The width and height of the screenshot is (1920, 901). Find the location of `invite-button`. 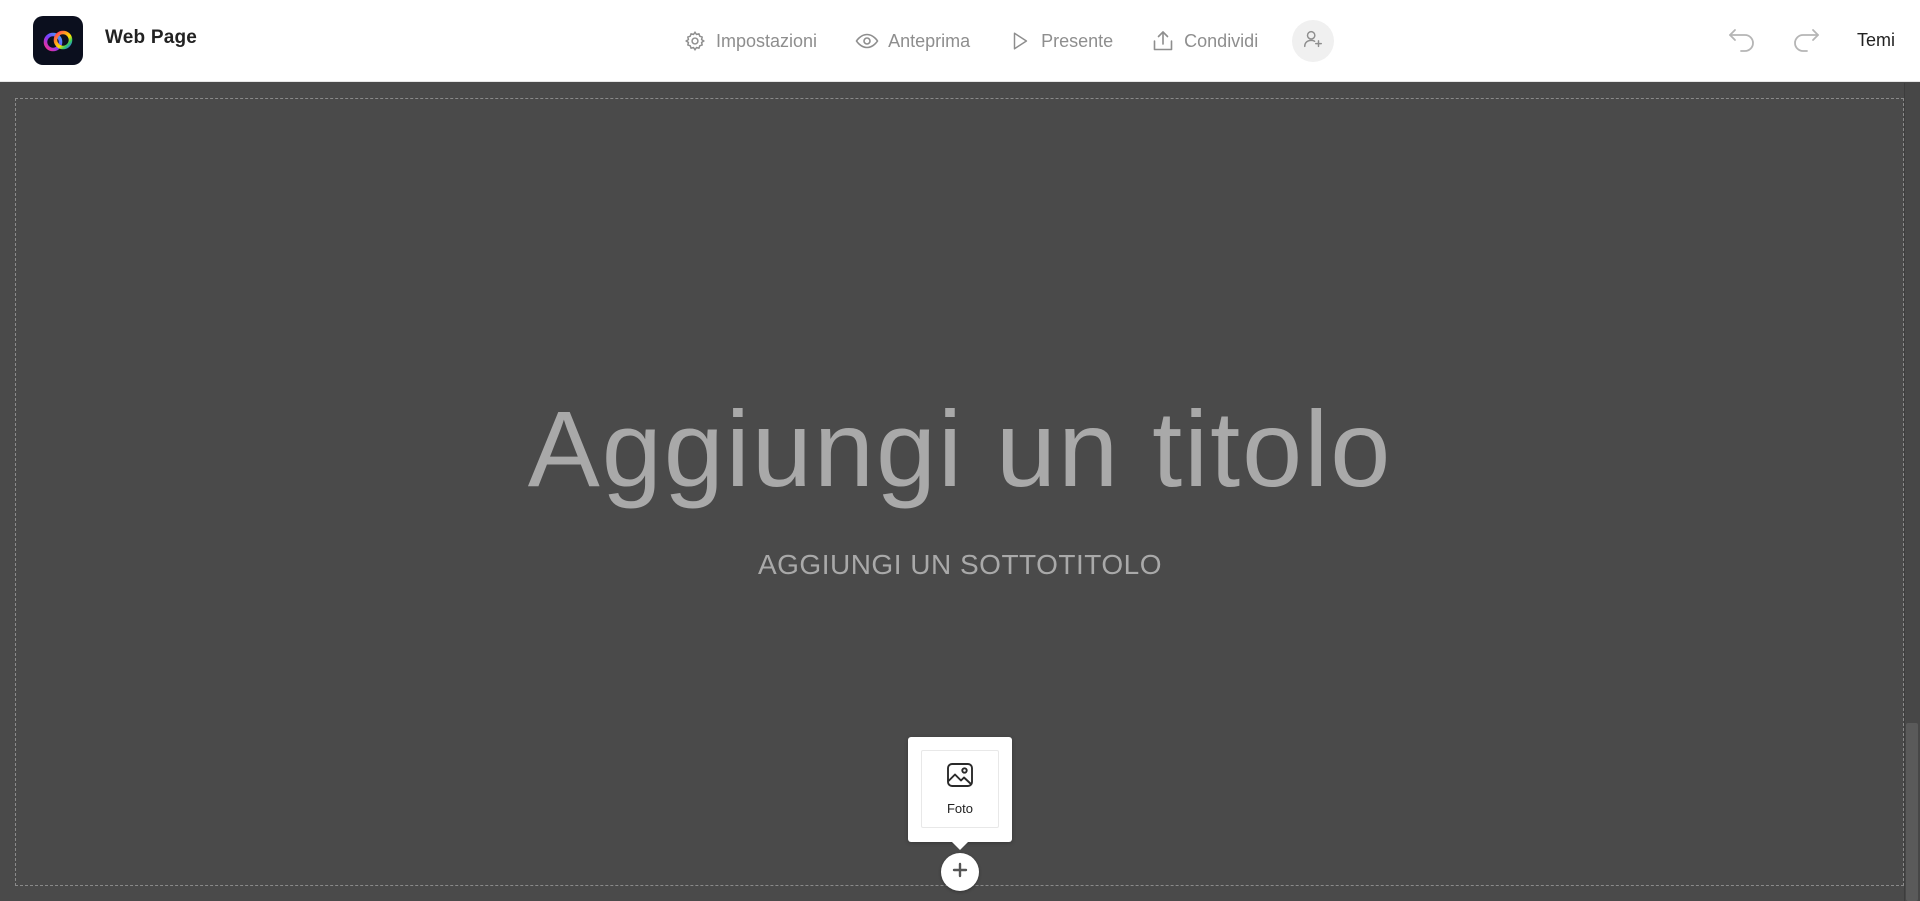

invite-button is located at coordinates (1313, 41).